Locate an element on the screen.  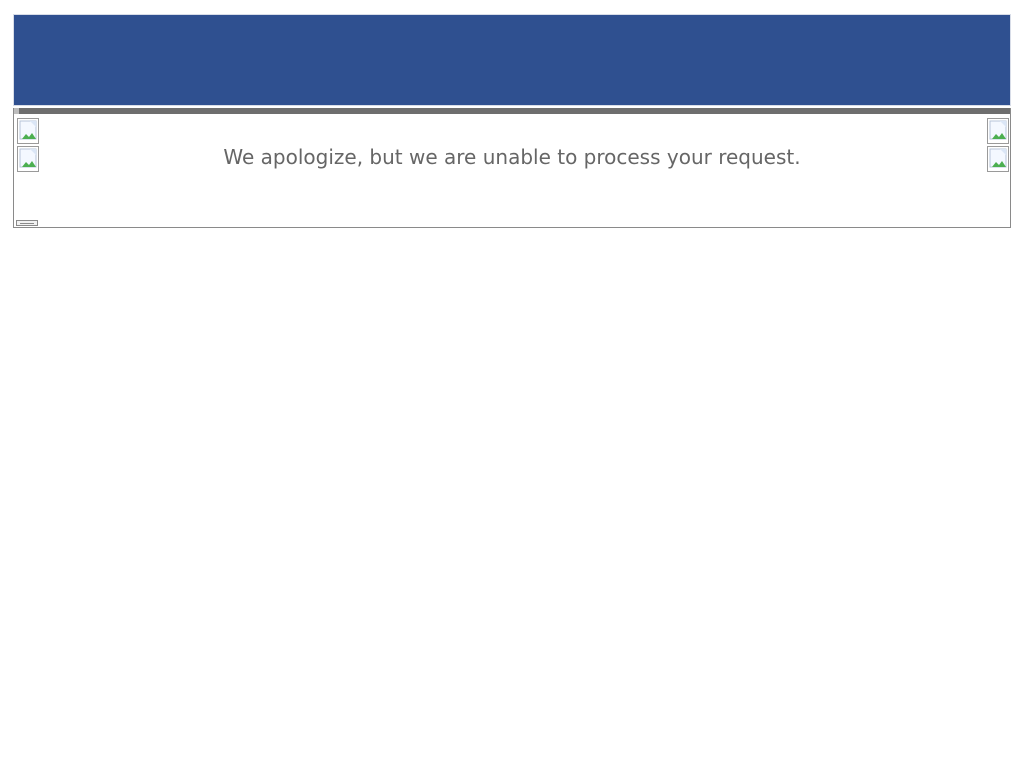
top-rule is located at coordinates (512, 111).